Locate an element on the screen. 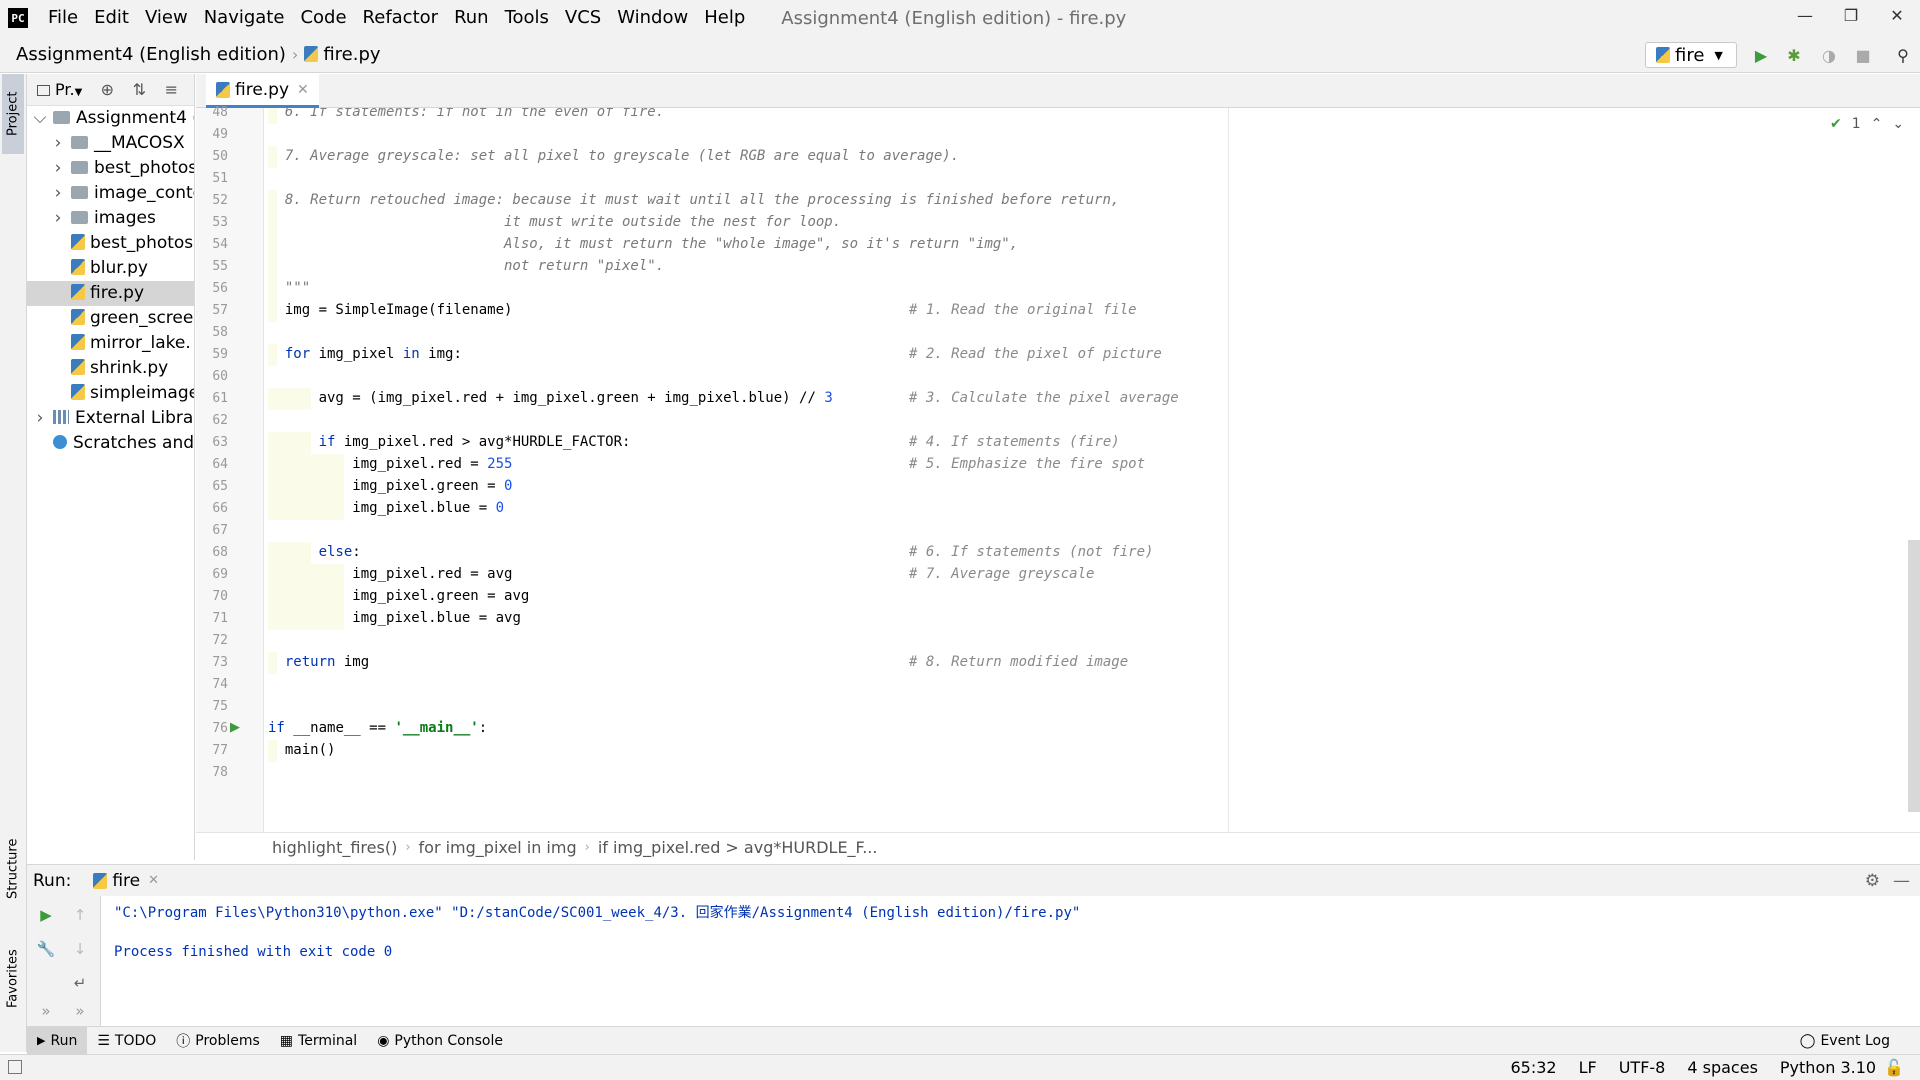 The image size is (1920, 1080). chevron-down-icon: ⌄ is located at coordinates (1898, 124).